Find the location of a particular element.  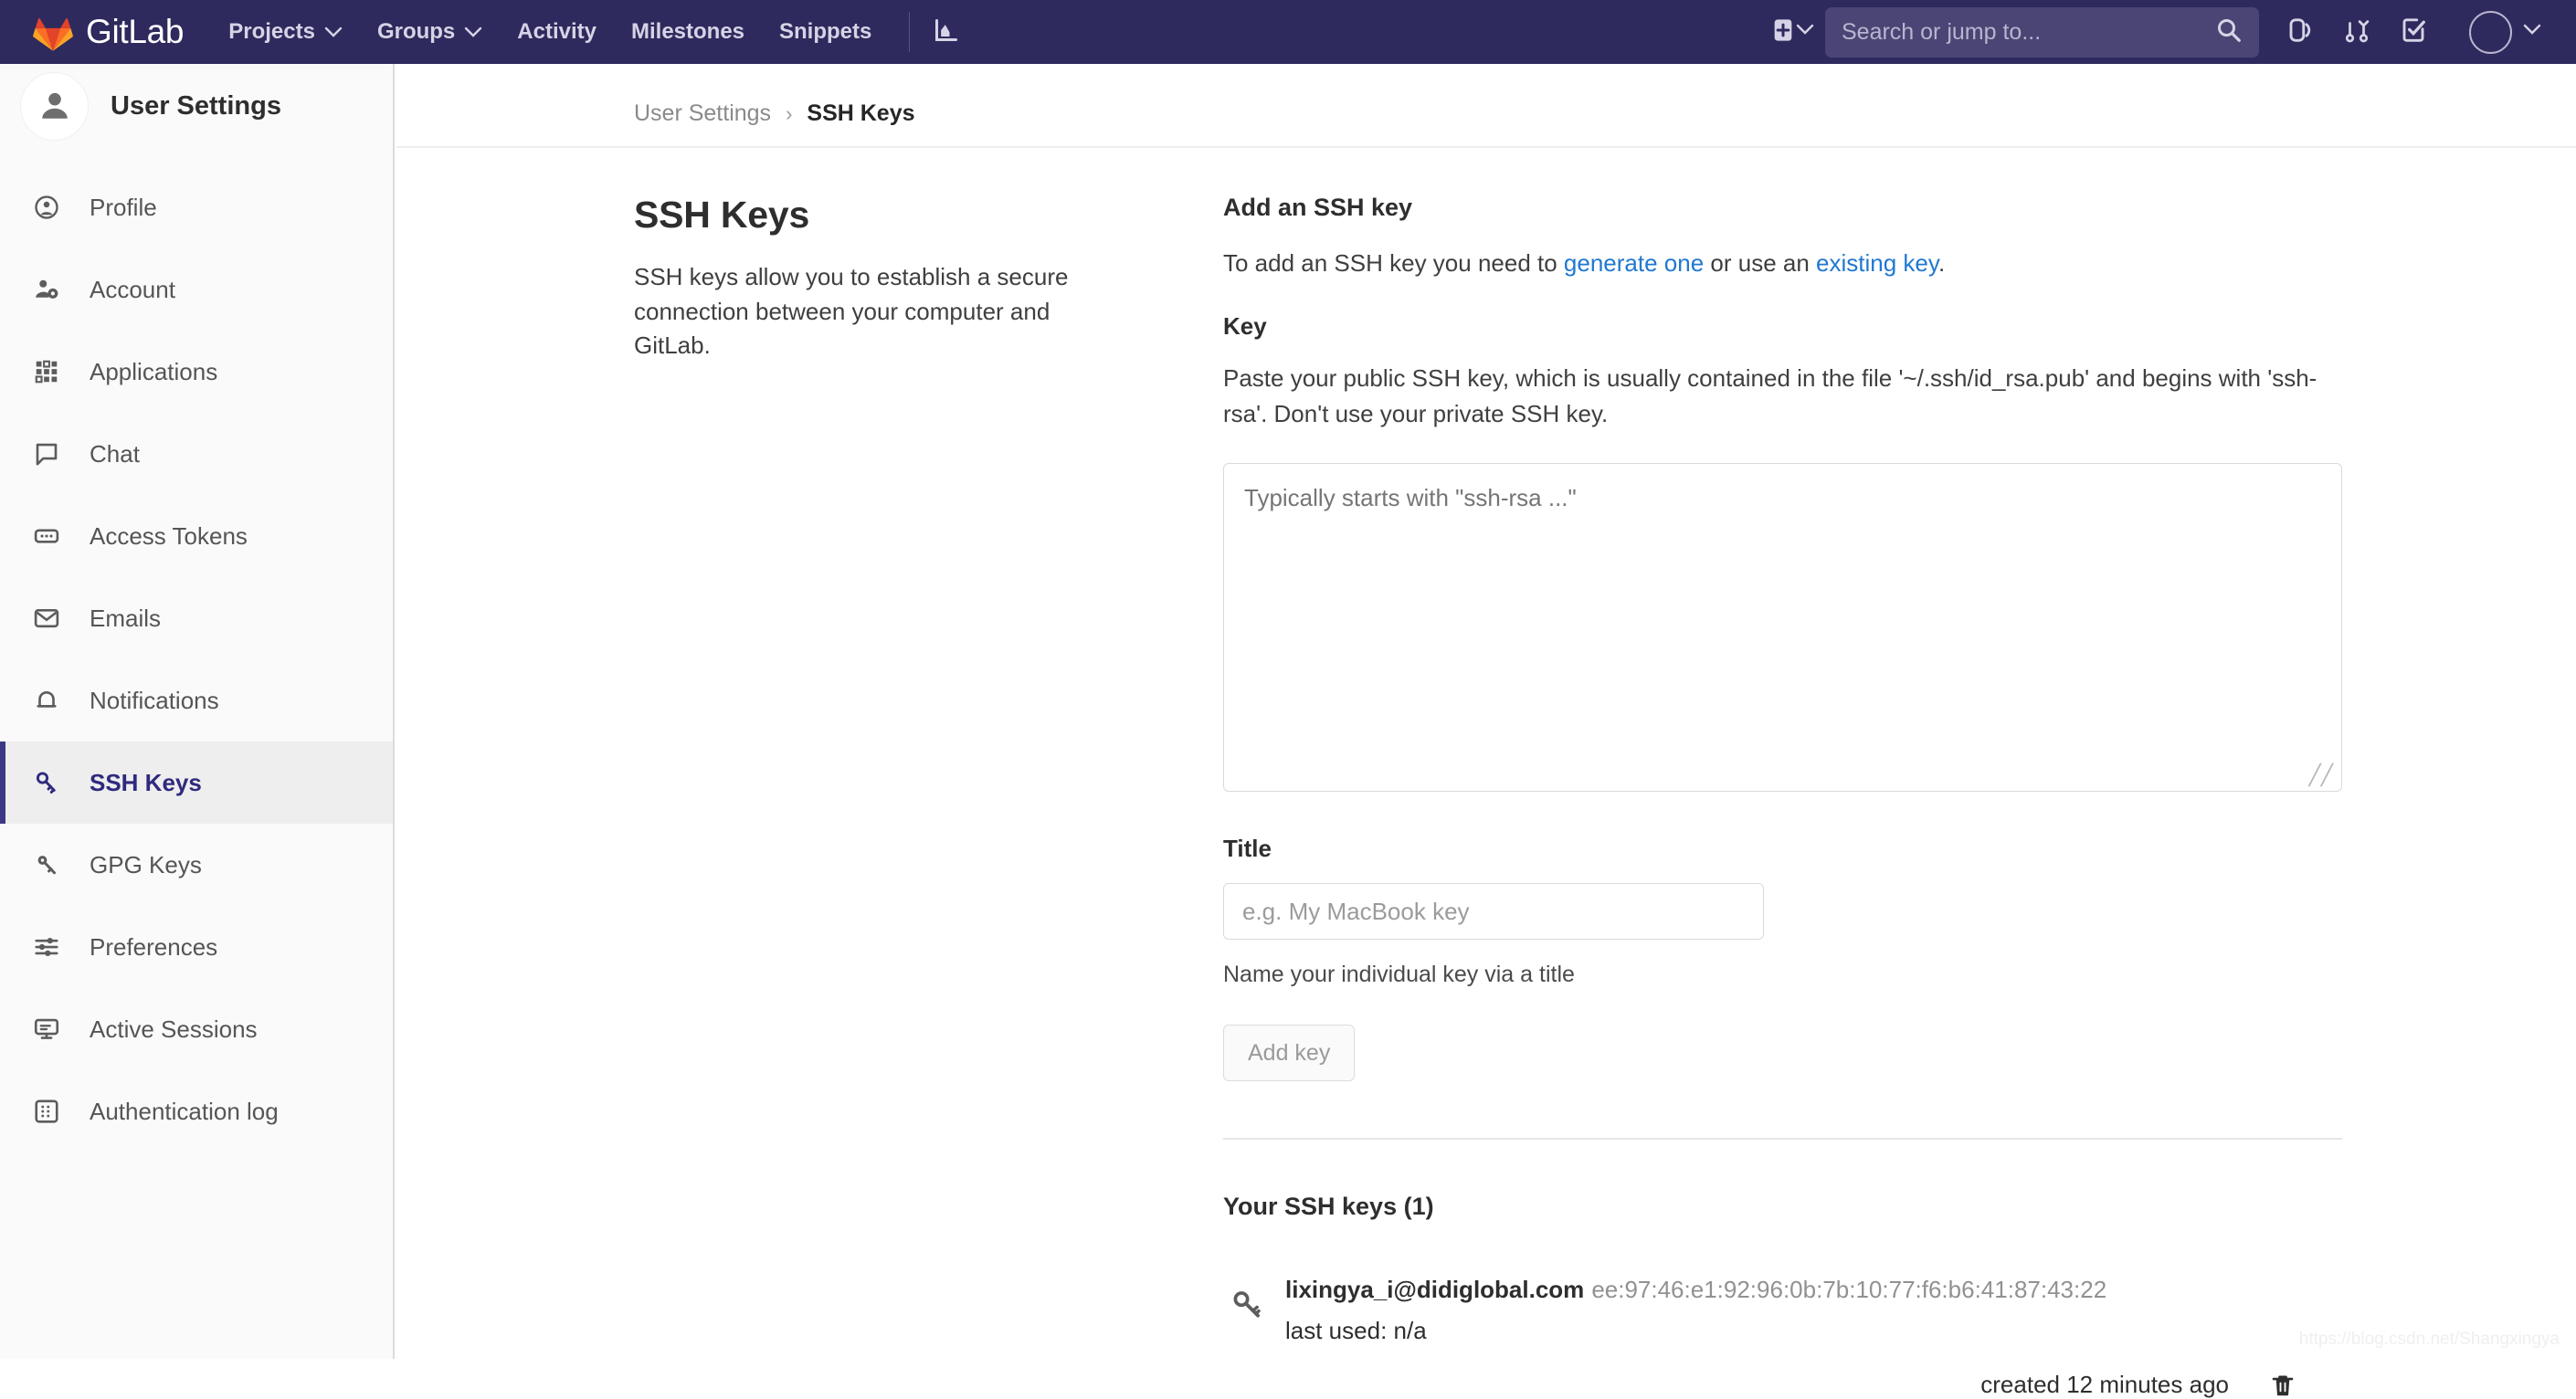

sidebar-avatar-icon is located at coordinates (54, 106).